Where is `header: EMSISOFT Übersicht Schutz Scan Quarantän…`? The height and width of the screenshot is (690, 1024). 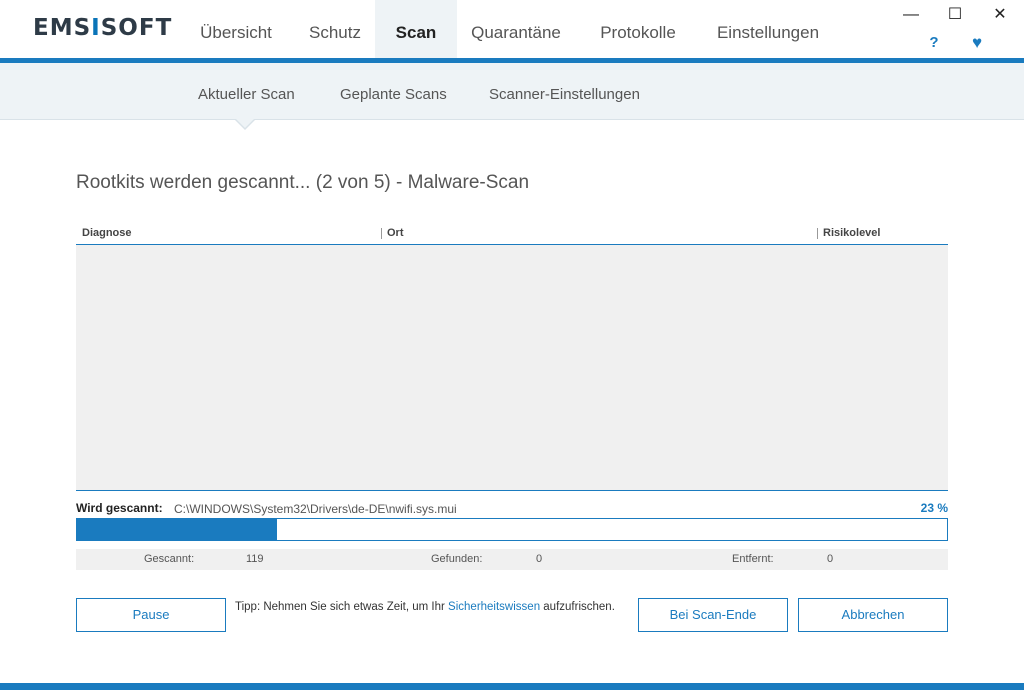 header: EMSISOFT Übersicht Schutz Scan Quarantän… is located at coordinates (512, 31).